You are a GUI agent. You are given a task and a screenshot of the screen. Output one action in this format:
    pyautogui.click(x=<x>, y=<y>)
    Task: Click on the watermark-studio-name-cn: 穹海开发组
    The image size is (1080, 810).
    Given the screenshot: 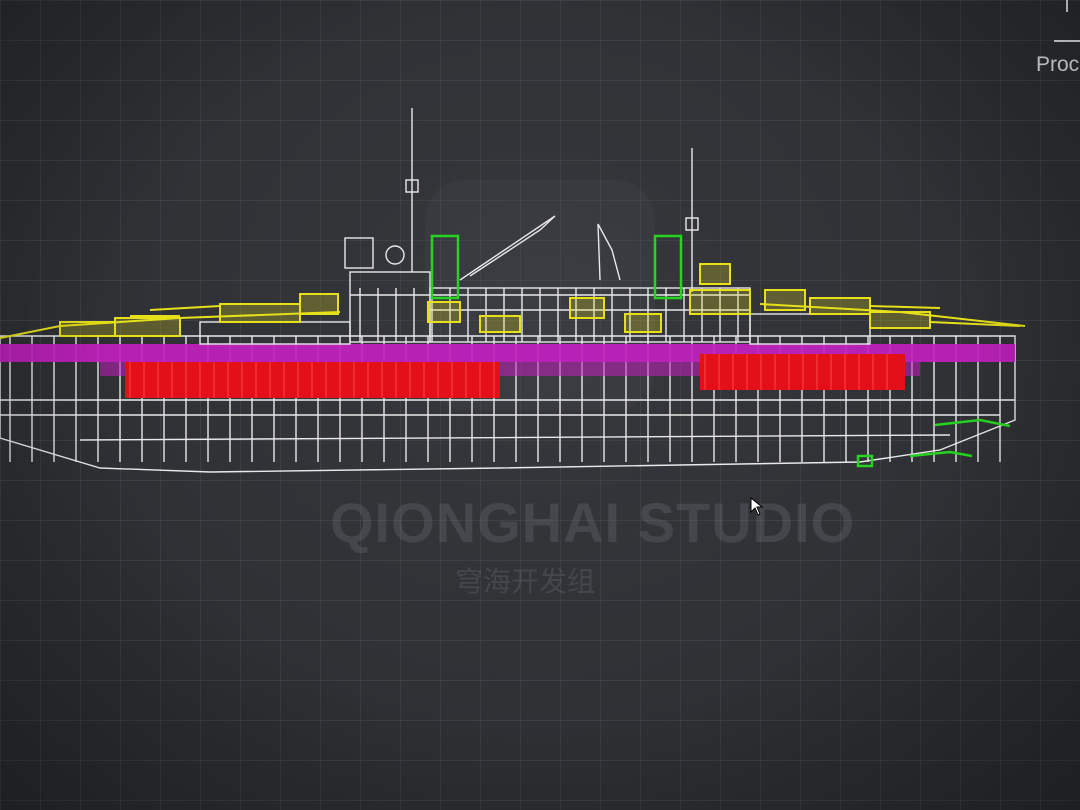 What is the action you would take?
    pyautogui.click(x=525, y=581)
    